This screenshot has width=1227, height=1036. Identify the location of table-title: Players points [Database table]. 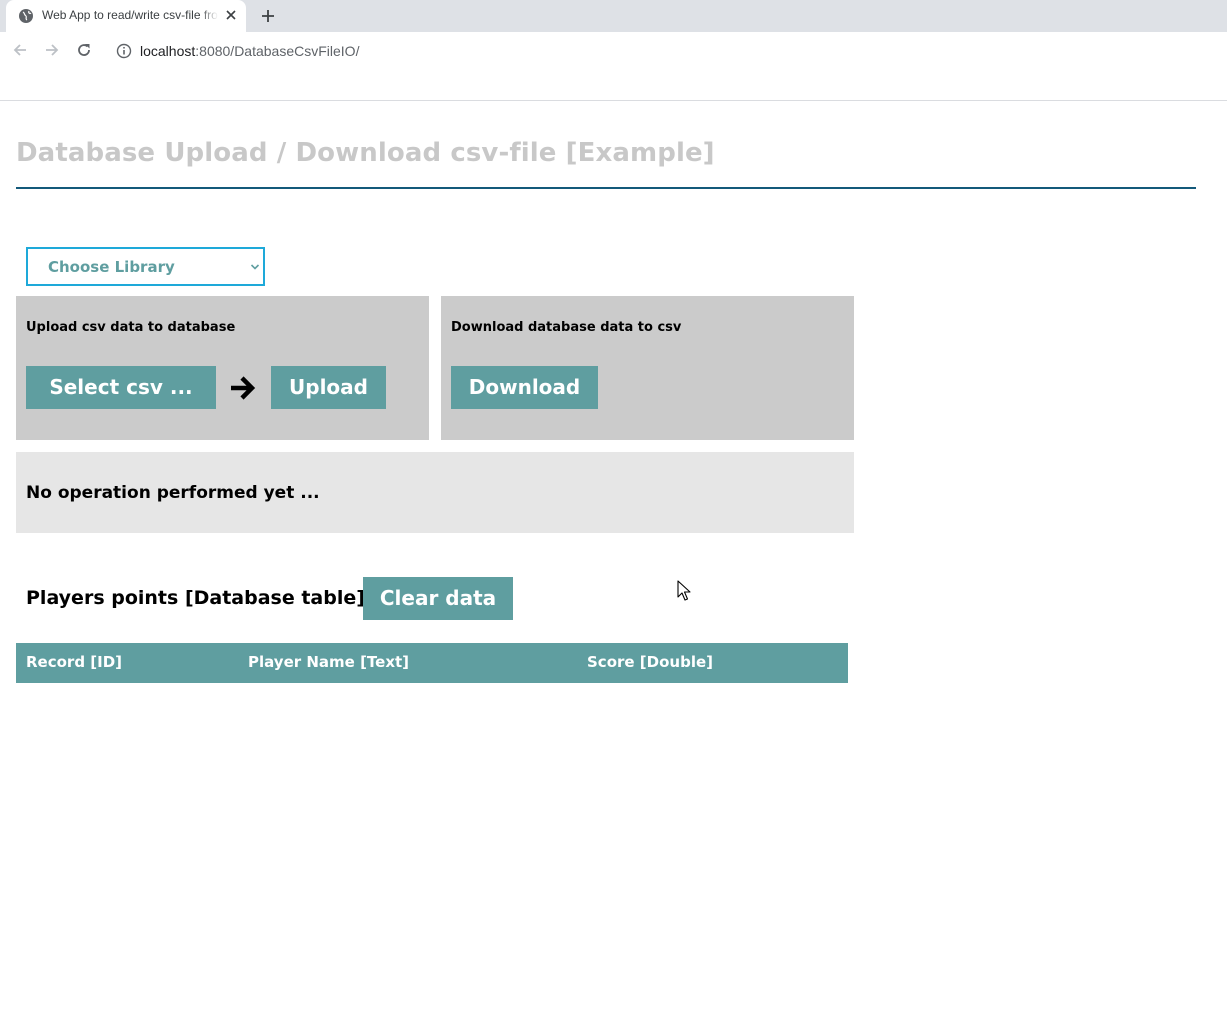
(195, 598).